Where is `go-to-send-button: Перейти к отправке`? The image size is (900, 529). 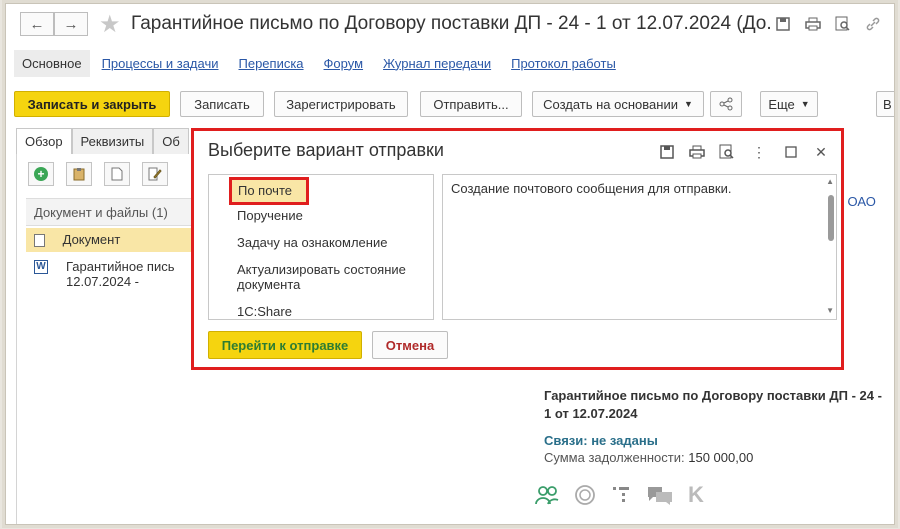 go-to-send-button: Перейти к отправке is located at coordinates (285, 345).